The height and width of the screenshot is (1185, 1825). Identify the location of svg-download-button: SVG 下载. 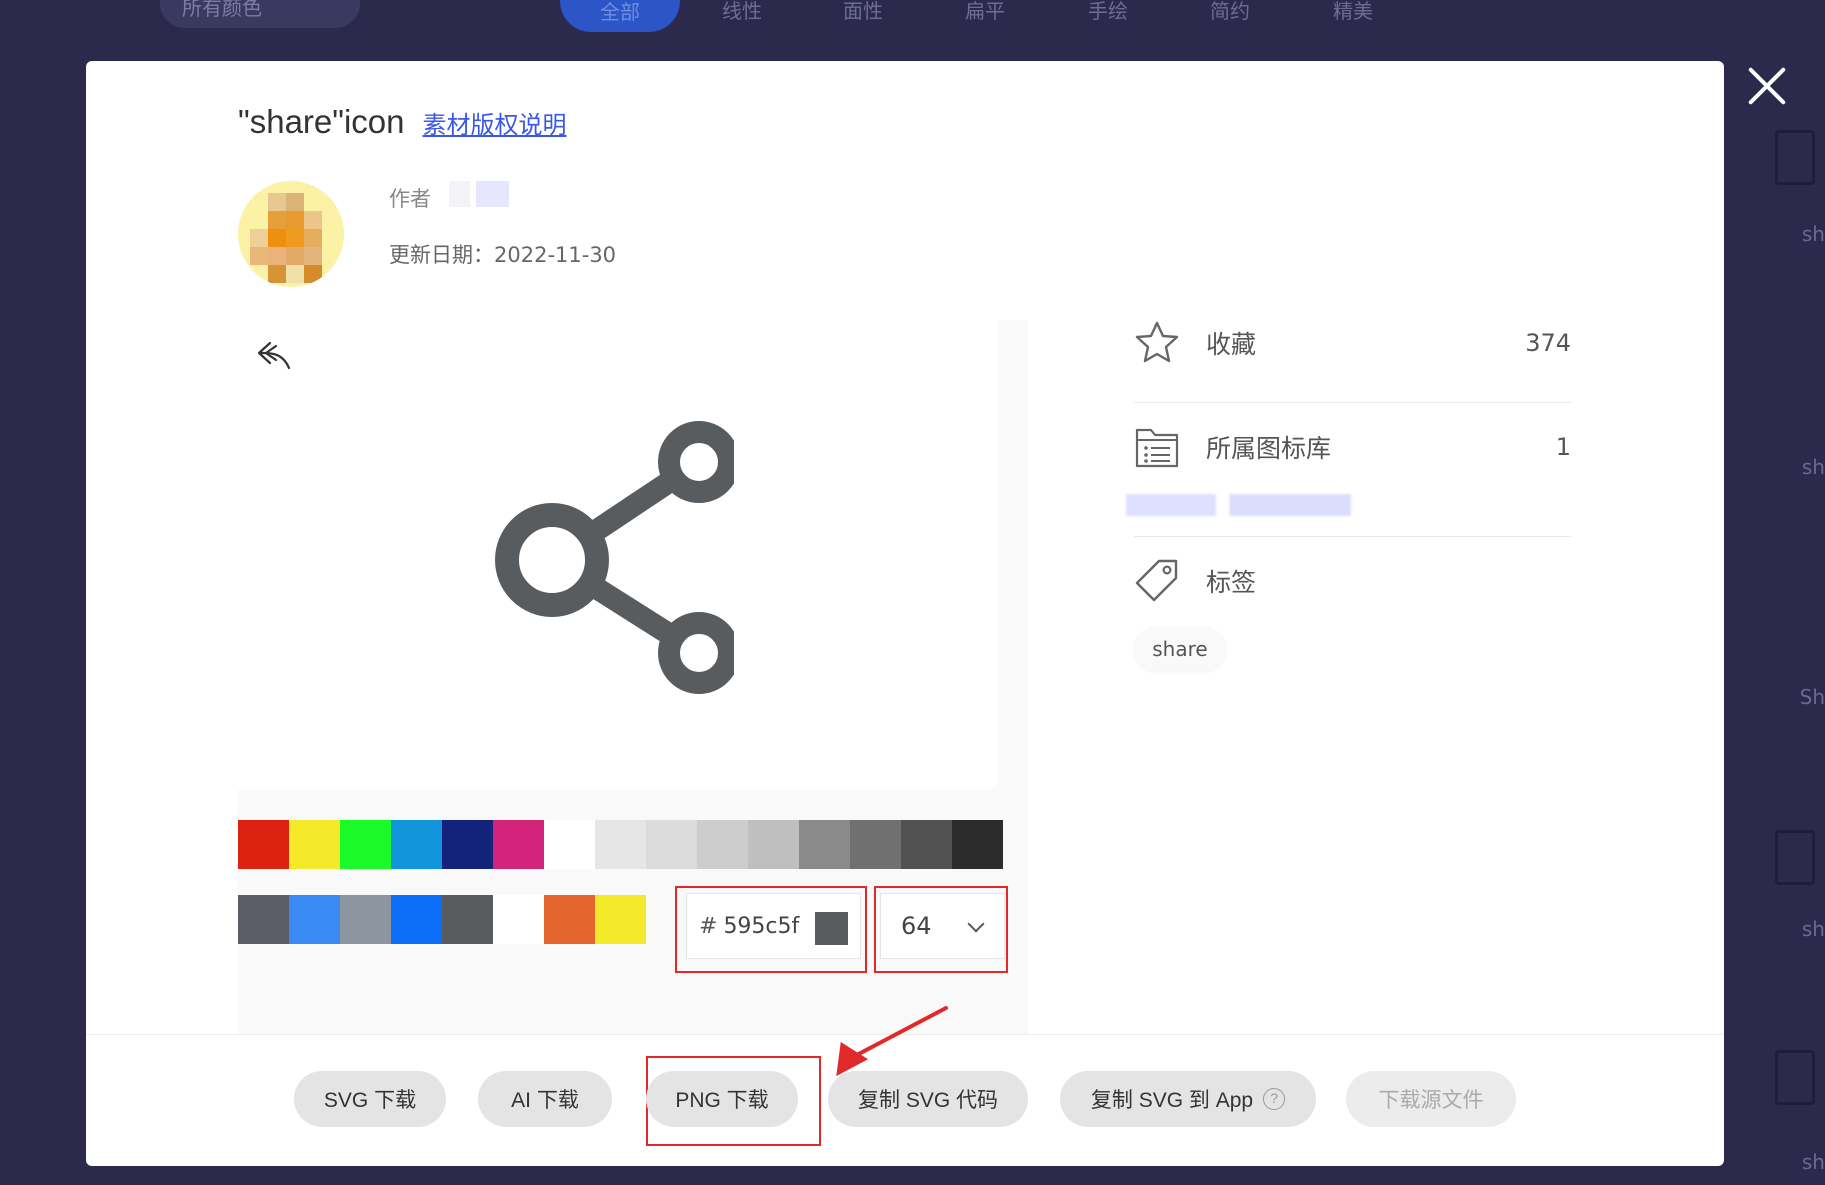
(370, 1099).